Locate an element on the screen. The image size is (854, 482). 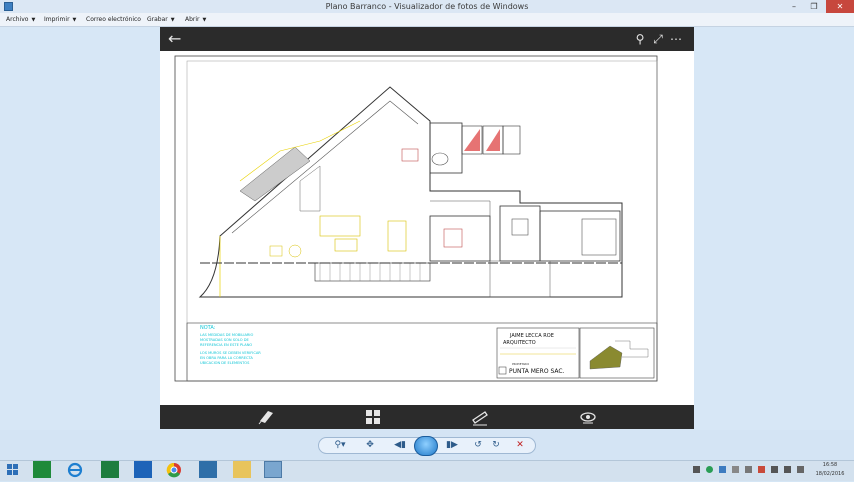
previous-icon: ◀▮ is located at coordinates (400, 445).